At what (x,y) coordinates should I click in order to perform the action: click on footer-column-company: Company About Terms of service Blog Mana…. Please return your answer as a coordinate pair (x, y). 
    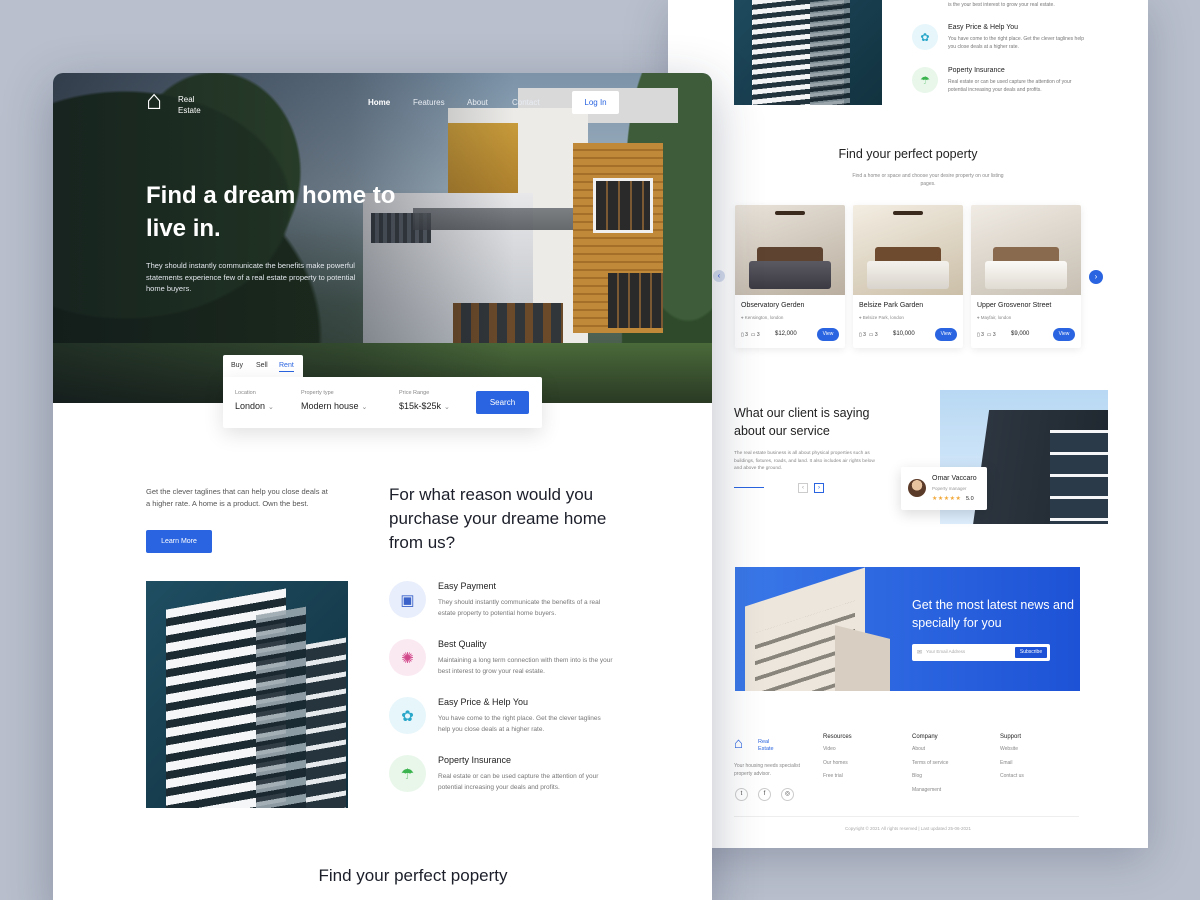
    Looking at the image, I should click on (930, 763).